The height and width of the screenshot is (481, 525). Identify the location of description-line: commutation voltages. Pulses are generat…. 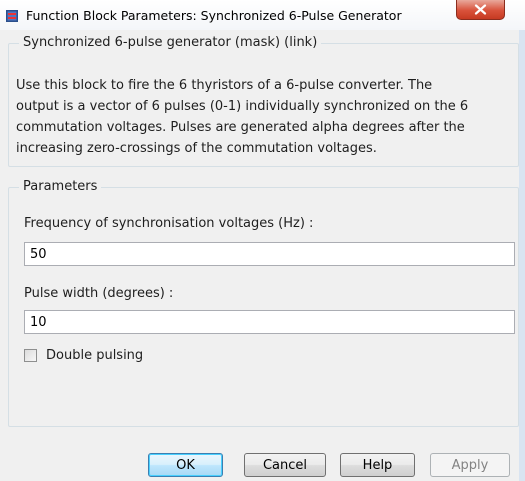
(240, 127).